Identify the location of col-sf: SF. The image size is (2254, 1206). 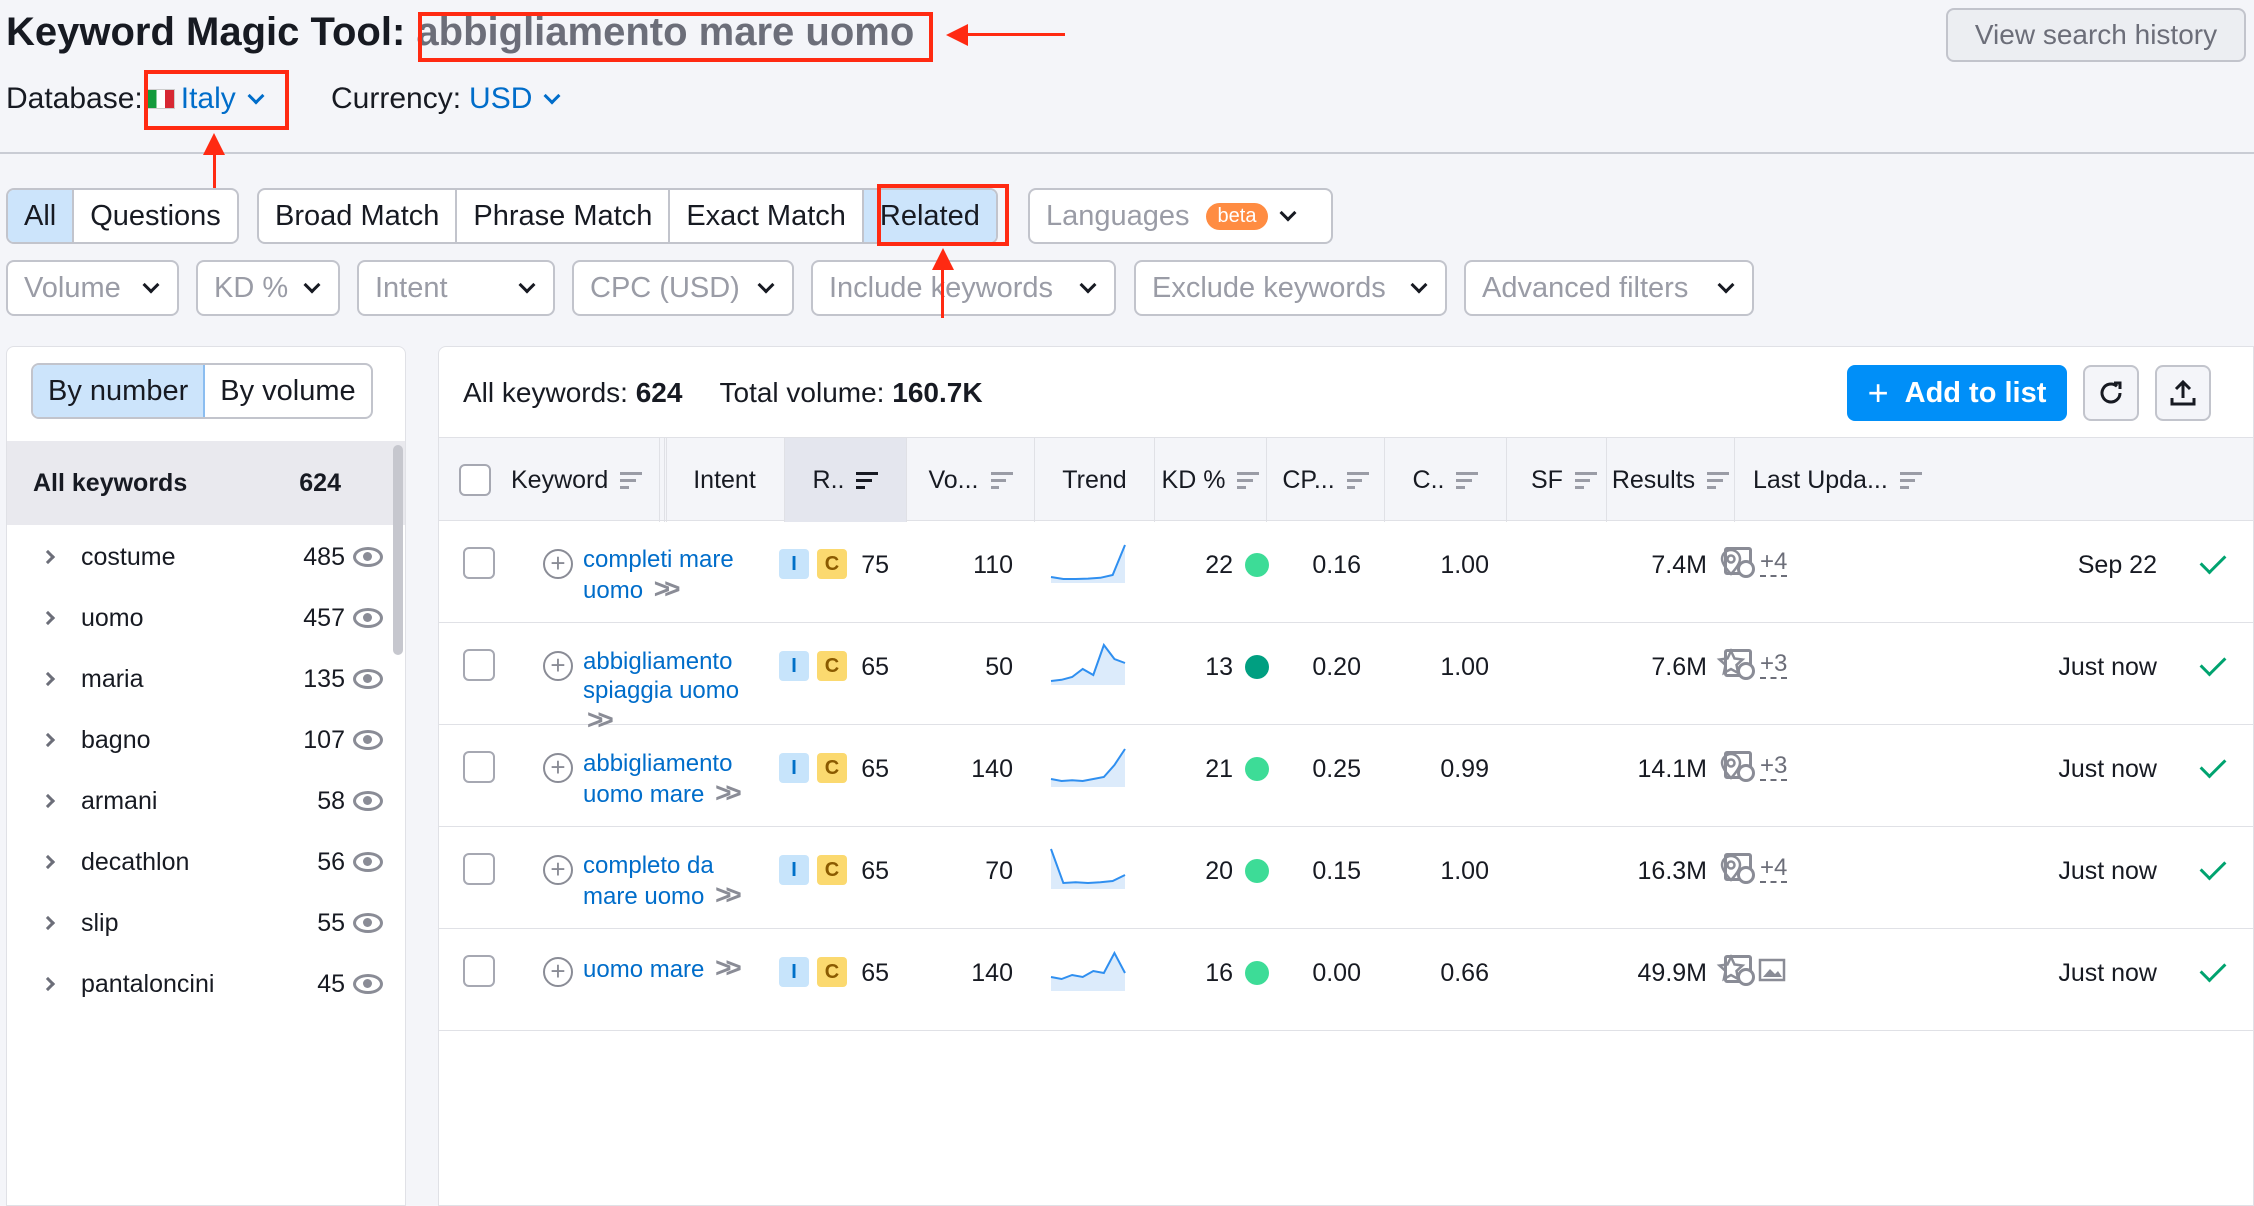
(1557, 480).